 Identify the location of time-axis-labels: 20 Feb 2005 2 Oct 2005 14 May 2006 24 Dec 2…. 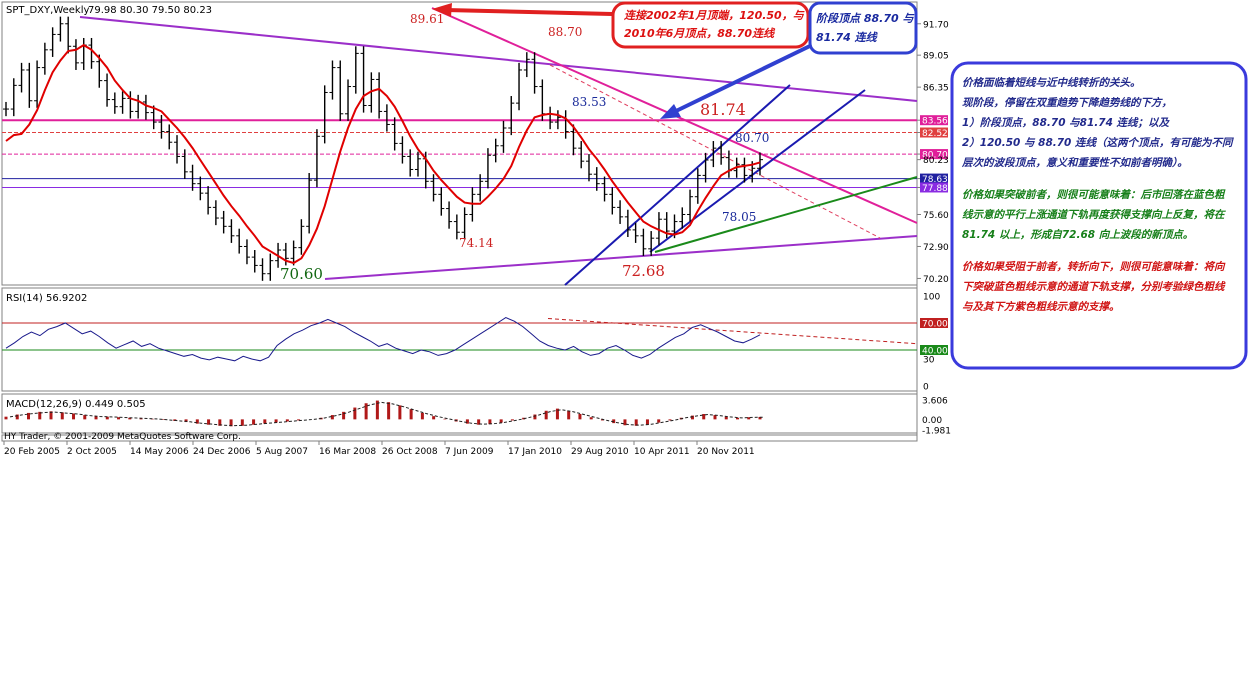
(379, 449).